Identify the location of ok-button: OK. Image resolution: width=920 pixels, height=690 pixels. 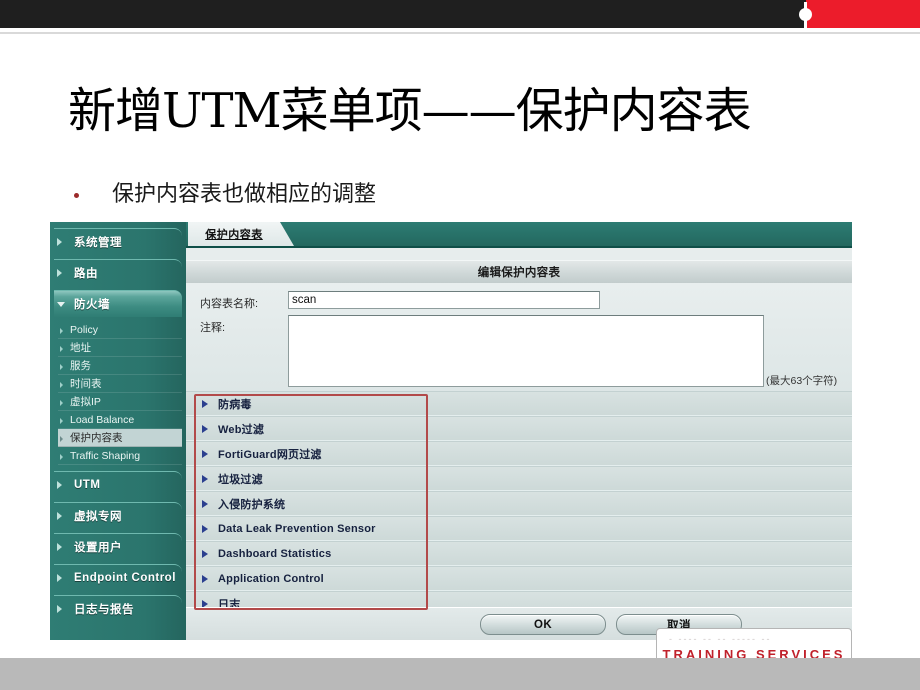
(543, 624).